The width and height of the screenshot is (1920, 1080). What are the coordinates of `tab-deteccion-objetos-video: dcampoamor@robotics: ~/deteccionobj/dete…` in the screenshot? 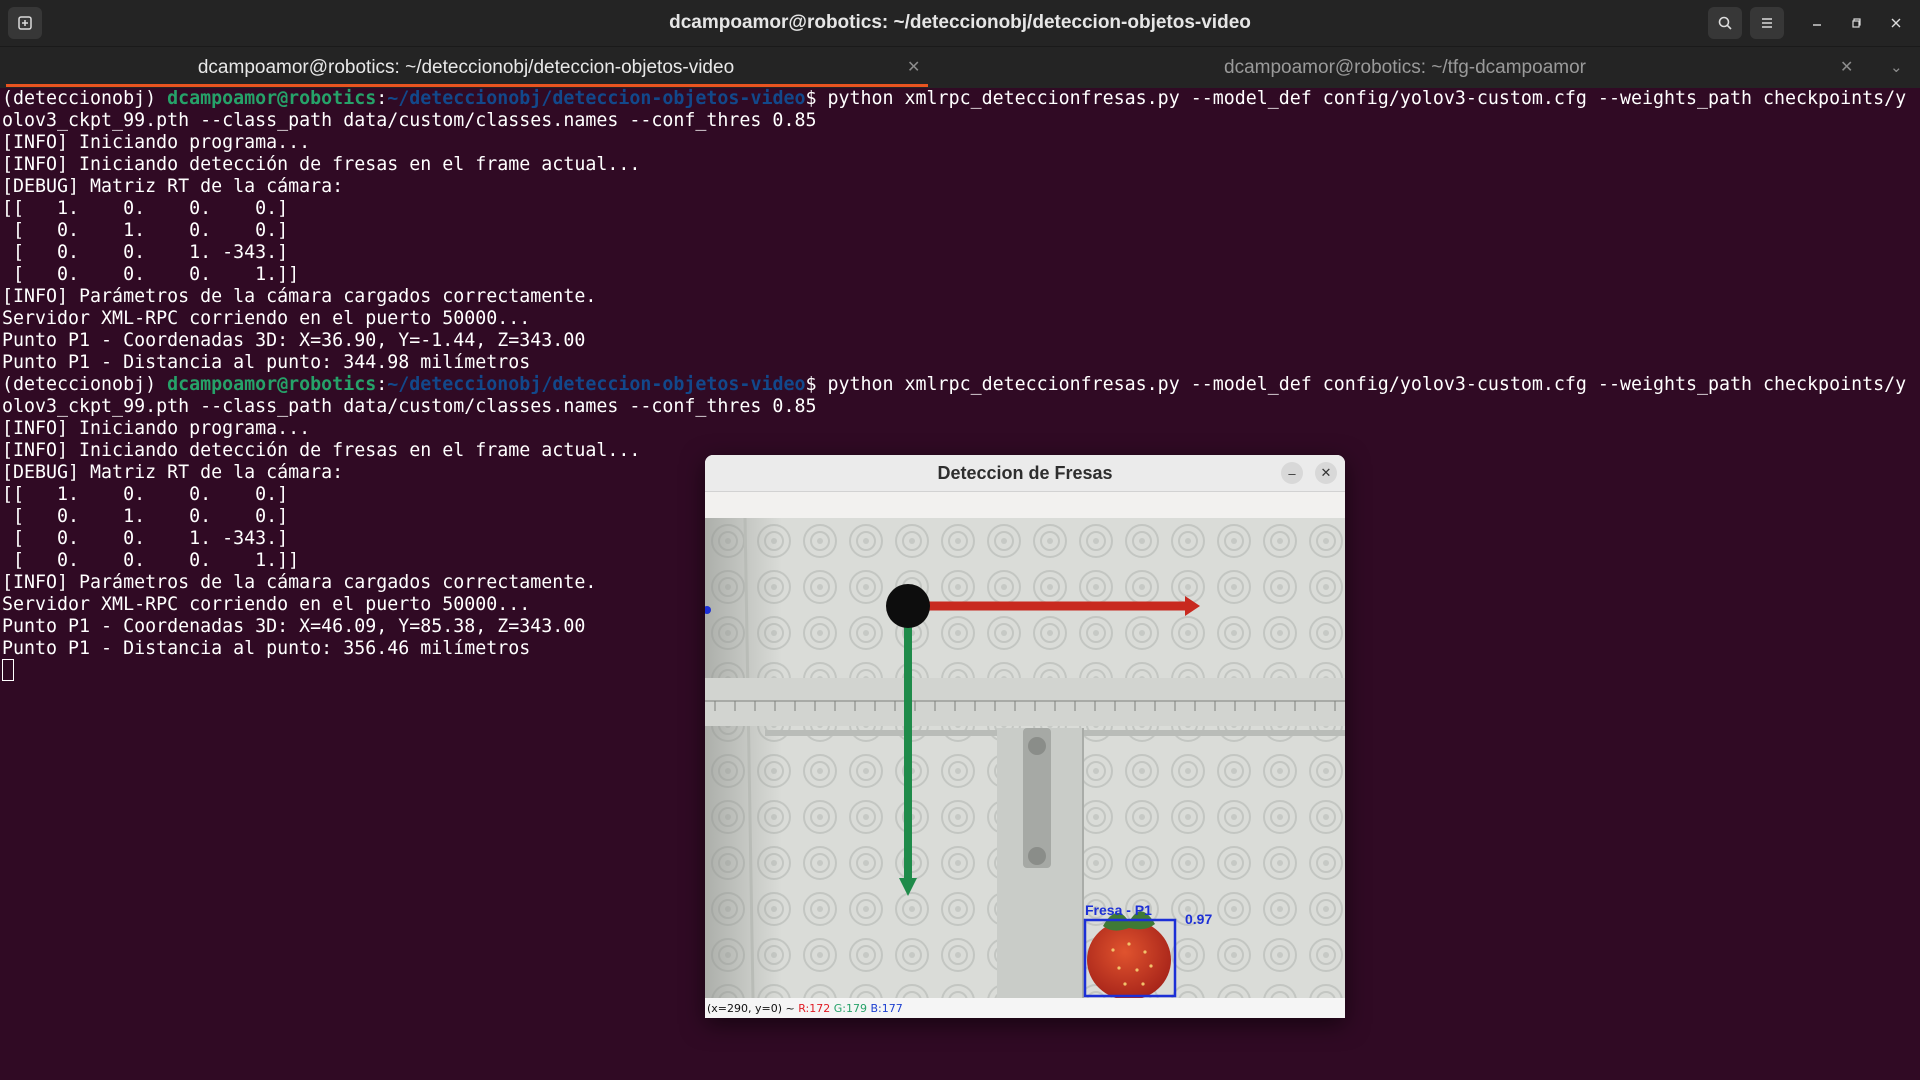 It's located at (466, 68).